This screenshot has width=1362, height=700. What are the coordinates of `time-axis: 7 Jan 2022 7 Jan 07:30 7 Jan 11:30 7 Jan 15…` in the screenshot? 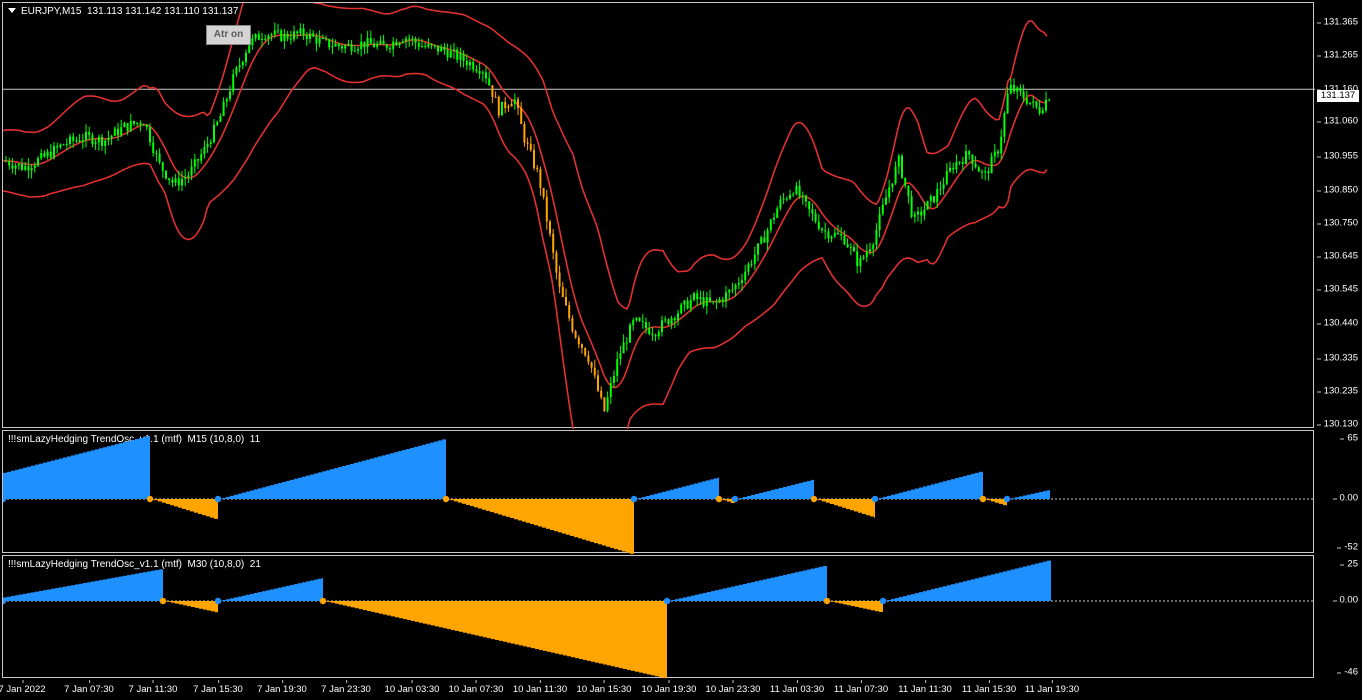 It's located at (681, 690).